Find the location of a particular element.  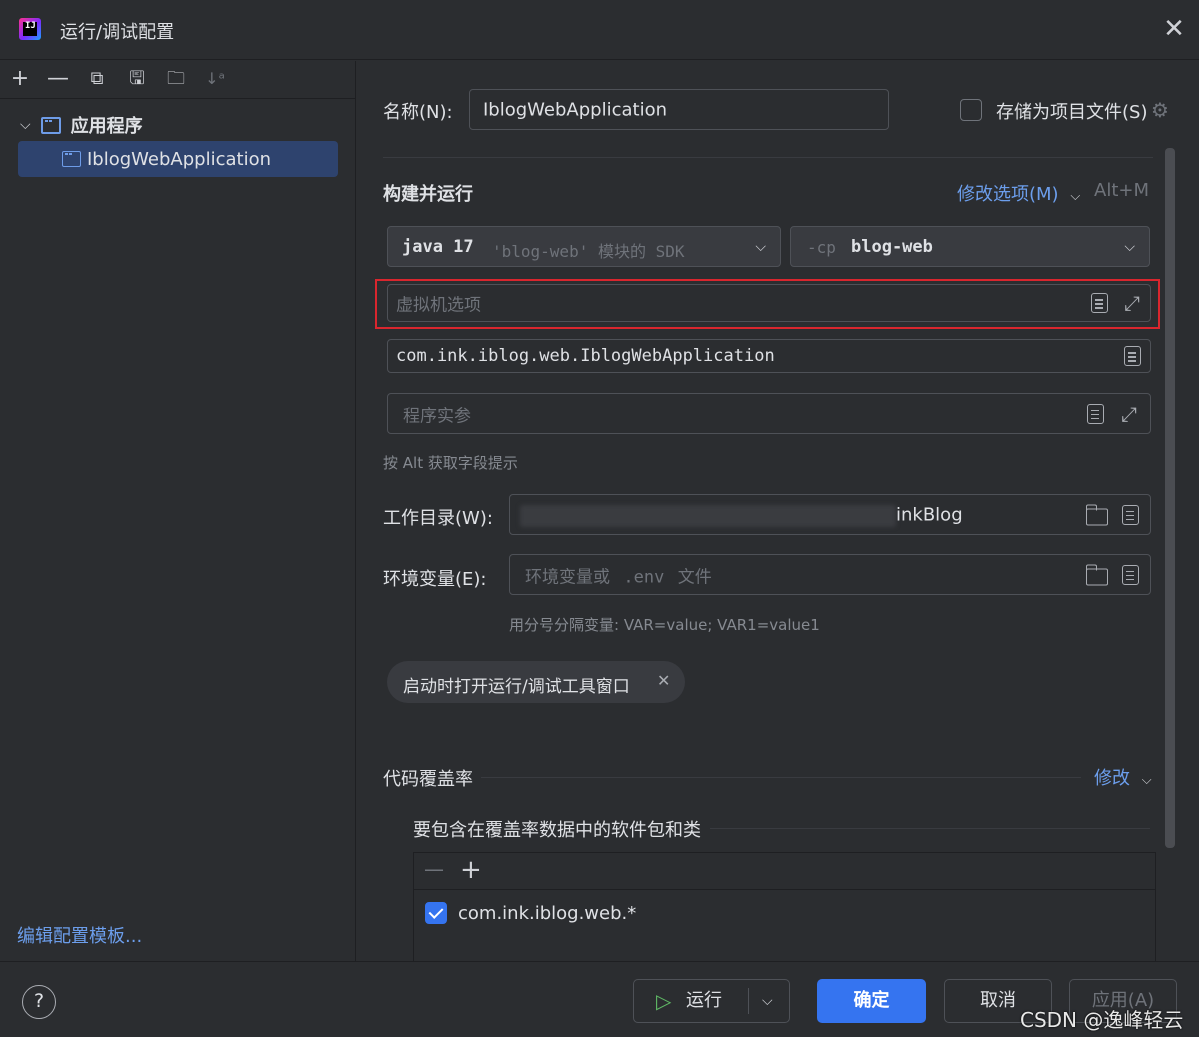

open-tool-window-chip: 启动时打开运行/调试工具窗口 ✕ is located at coordinates (536, 682).